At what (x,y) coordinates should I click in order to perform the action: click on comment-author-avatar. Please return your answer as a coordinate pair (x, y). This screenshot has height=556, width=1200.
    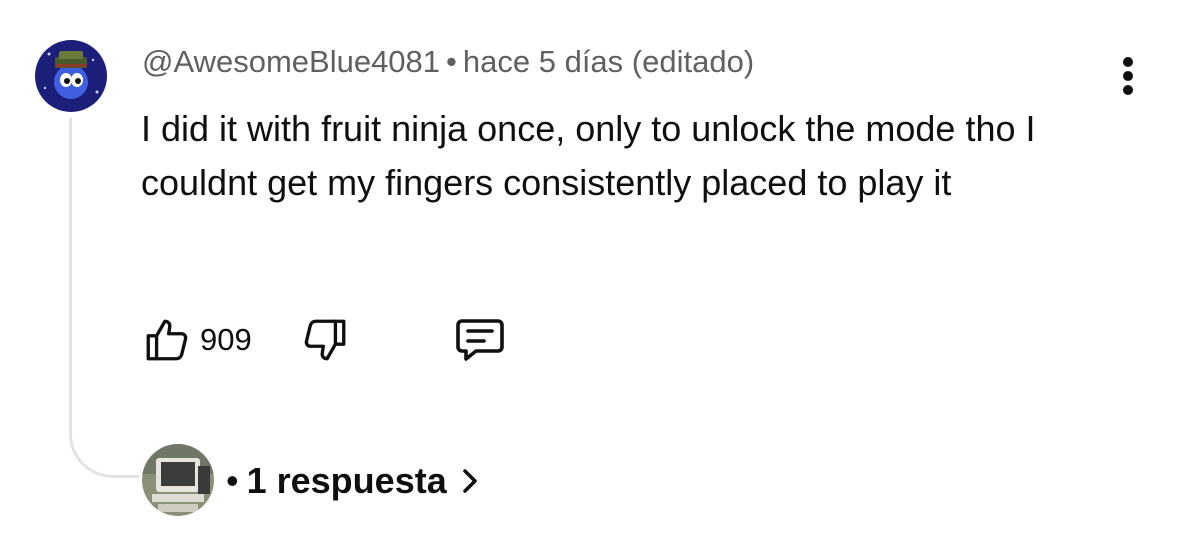
    Looking at the image, I should click on (71, 76).